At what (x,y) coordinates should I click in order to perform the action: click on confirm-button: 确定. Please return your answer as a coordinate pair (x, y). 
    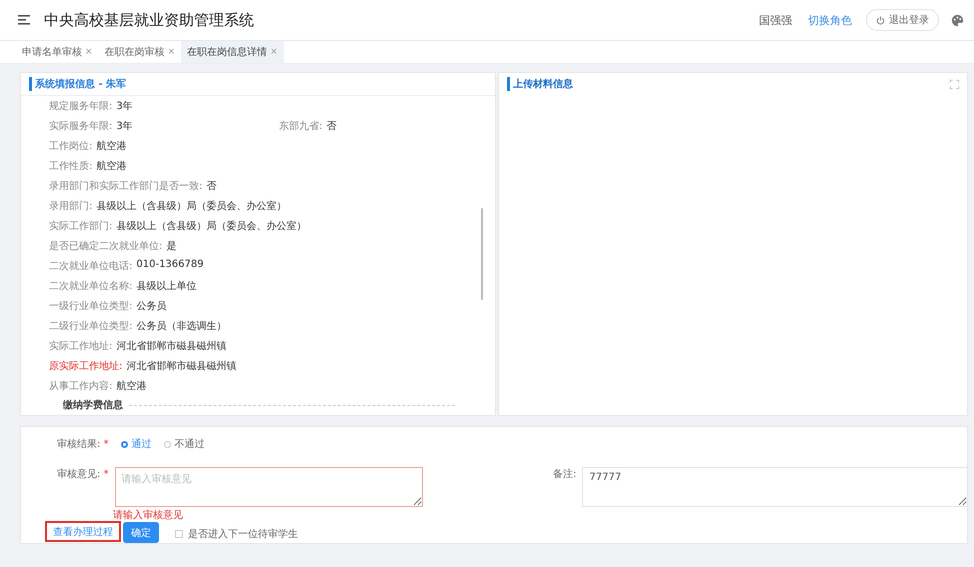
    Looking at the image, I should click on (141, 532).